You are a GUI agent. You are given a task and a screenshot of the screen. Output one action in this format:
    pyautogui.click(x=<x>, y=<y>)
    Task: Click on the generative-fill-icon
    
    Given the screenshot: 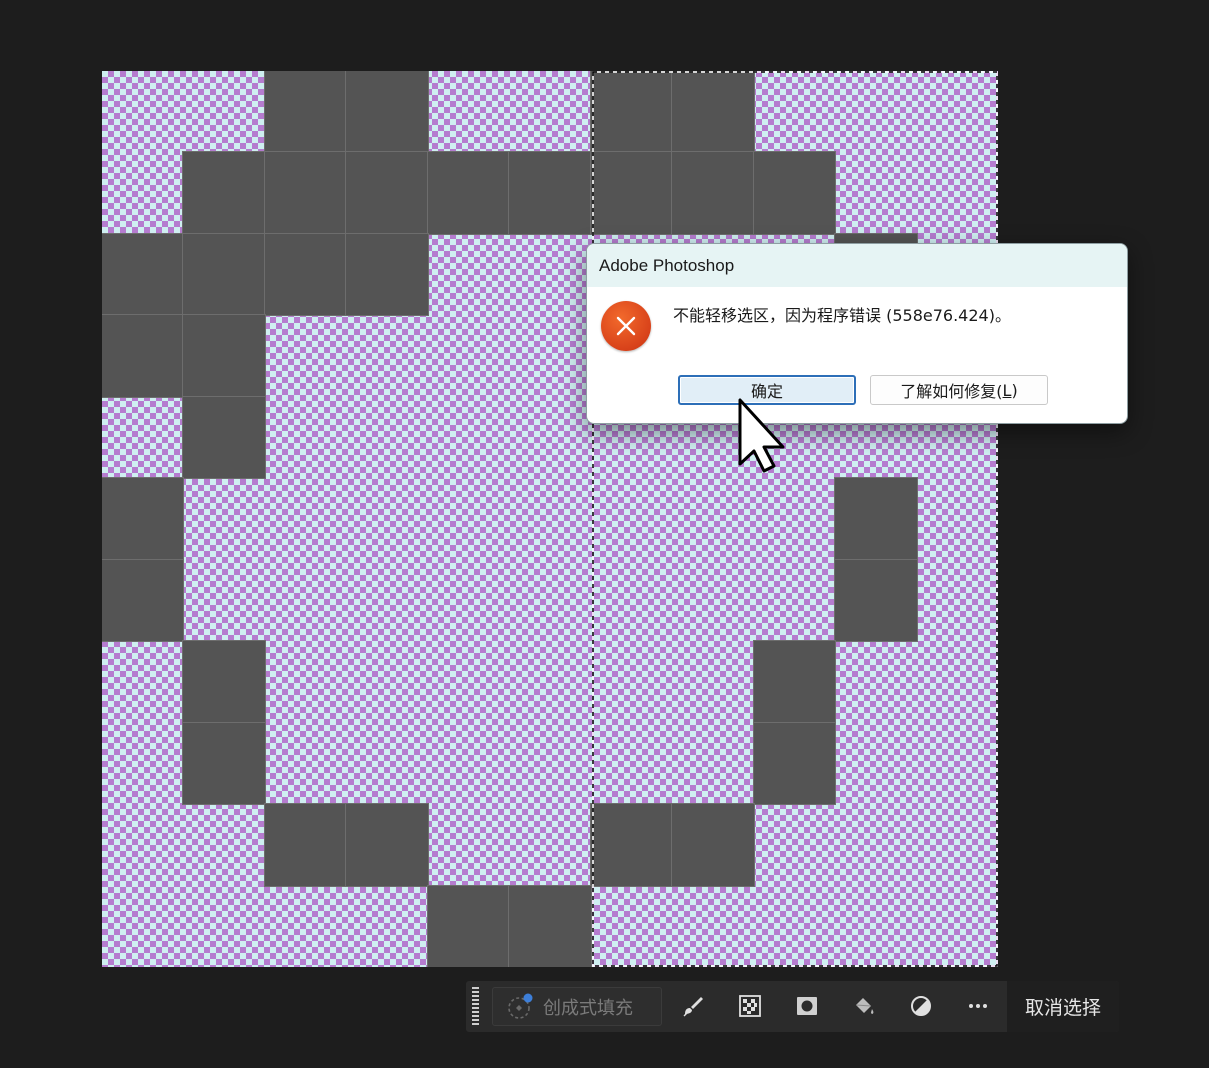 What is the action you would take?
    pyautogui.click(x=520, y=1007)
    